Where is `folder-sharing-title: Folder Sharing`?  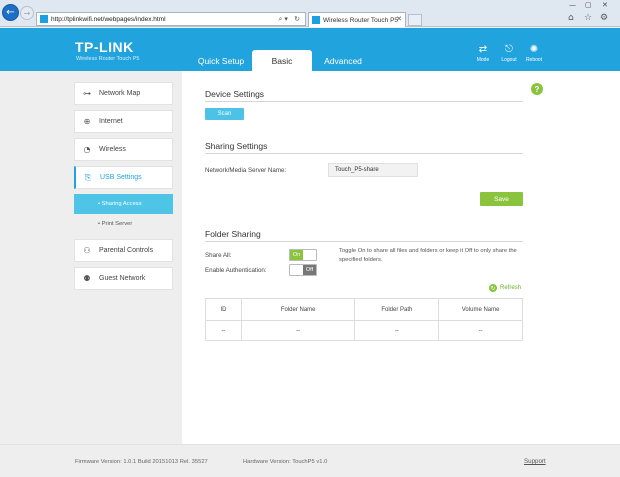 folder-sharing-title: Folder Sharing is located at coordinates (233, 234).